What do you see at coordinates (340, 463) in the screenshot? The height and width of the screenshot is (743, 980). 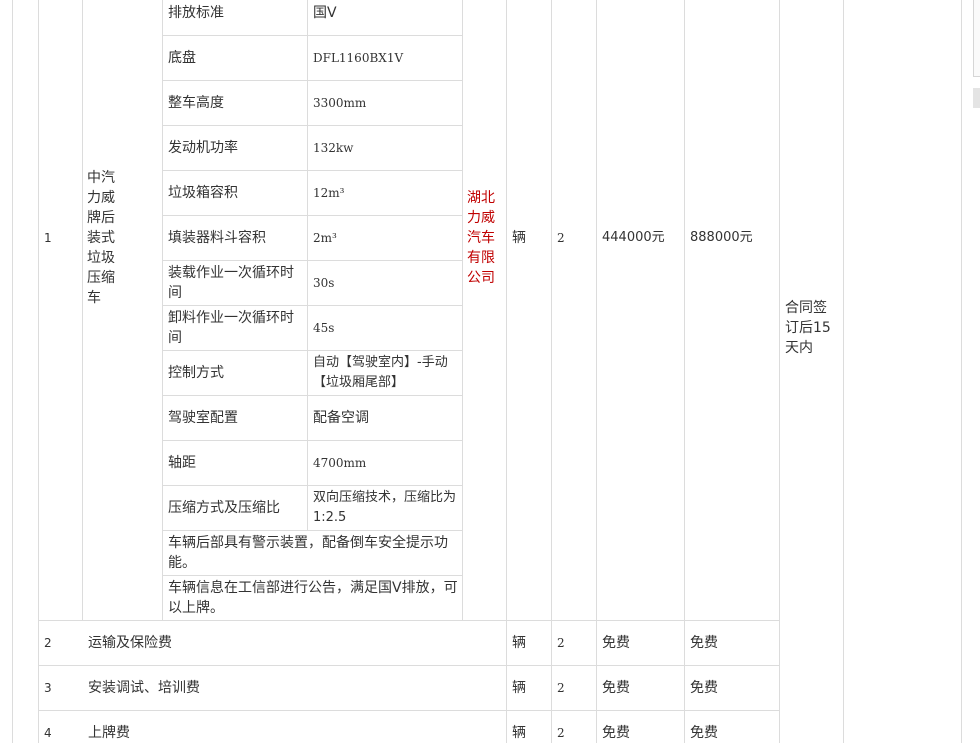 I see `spec-value: 4700mm` at bounding box center [340, 463].